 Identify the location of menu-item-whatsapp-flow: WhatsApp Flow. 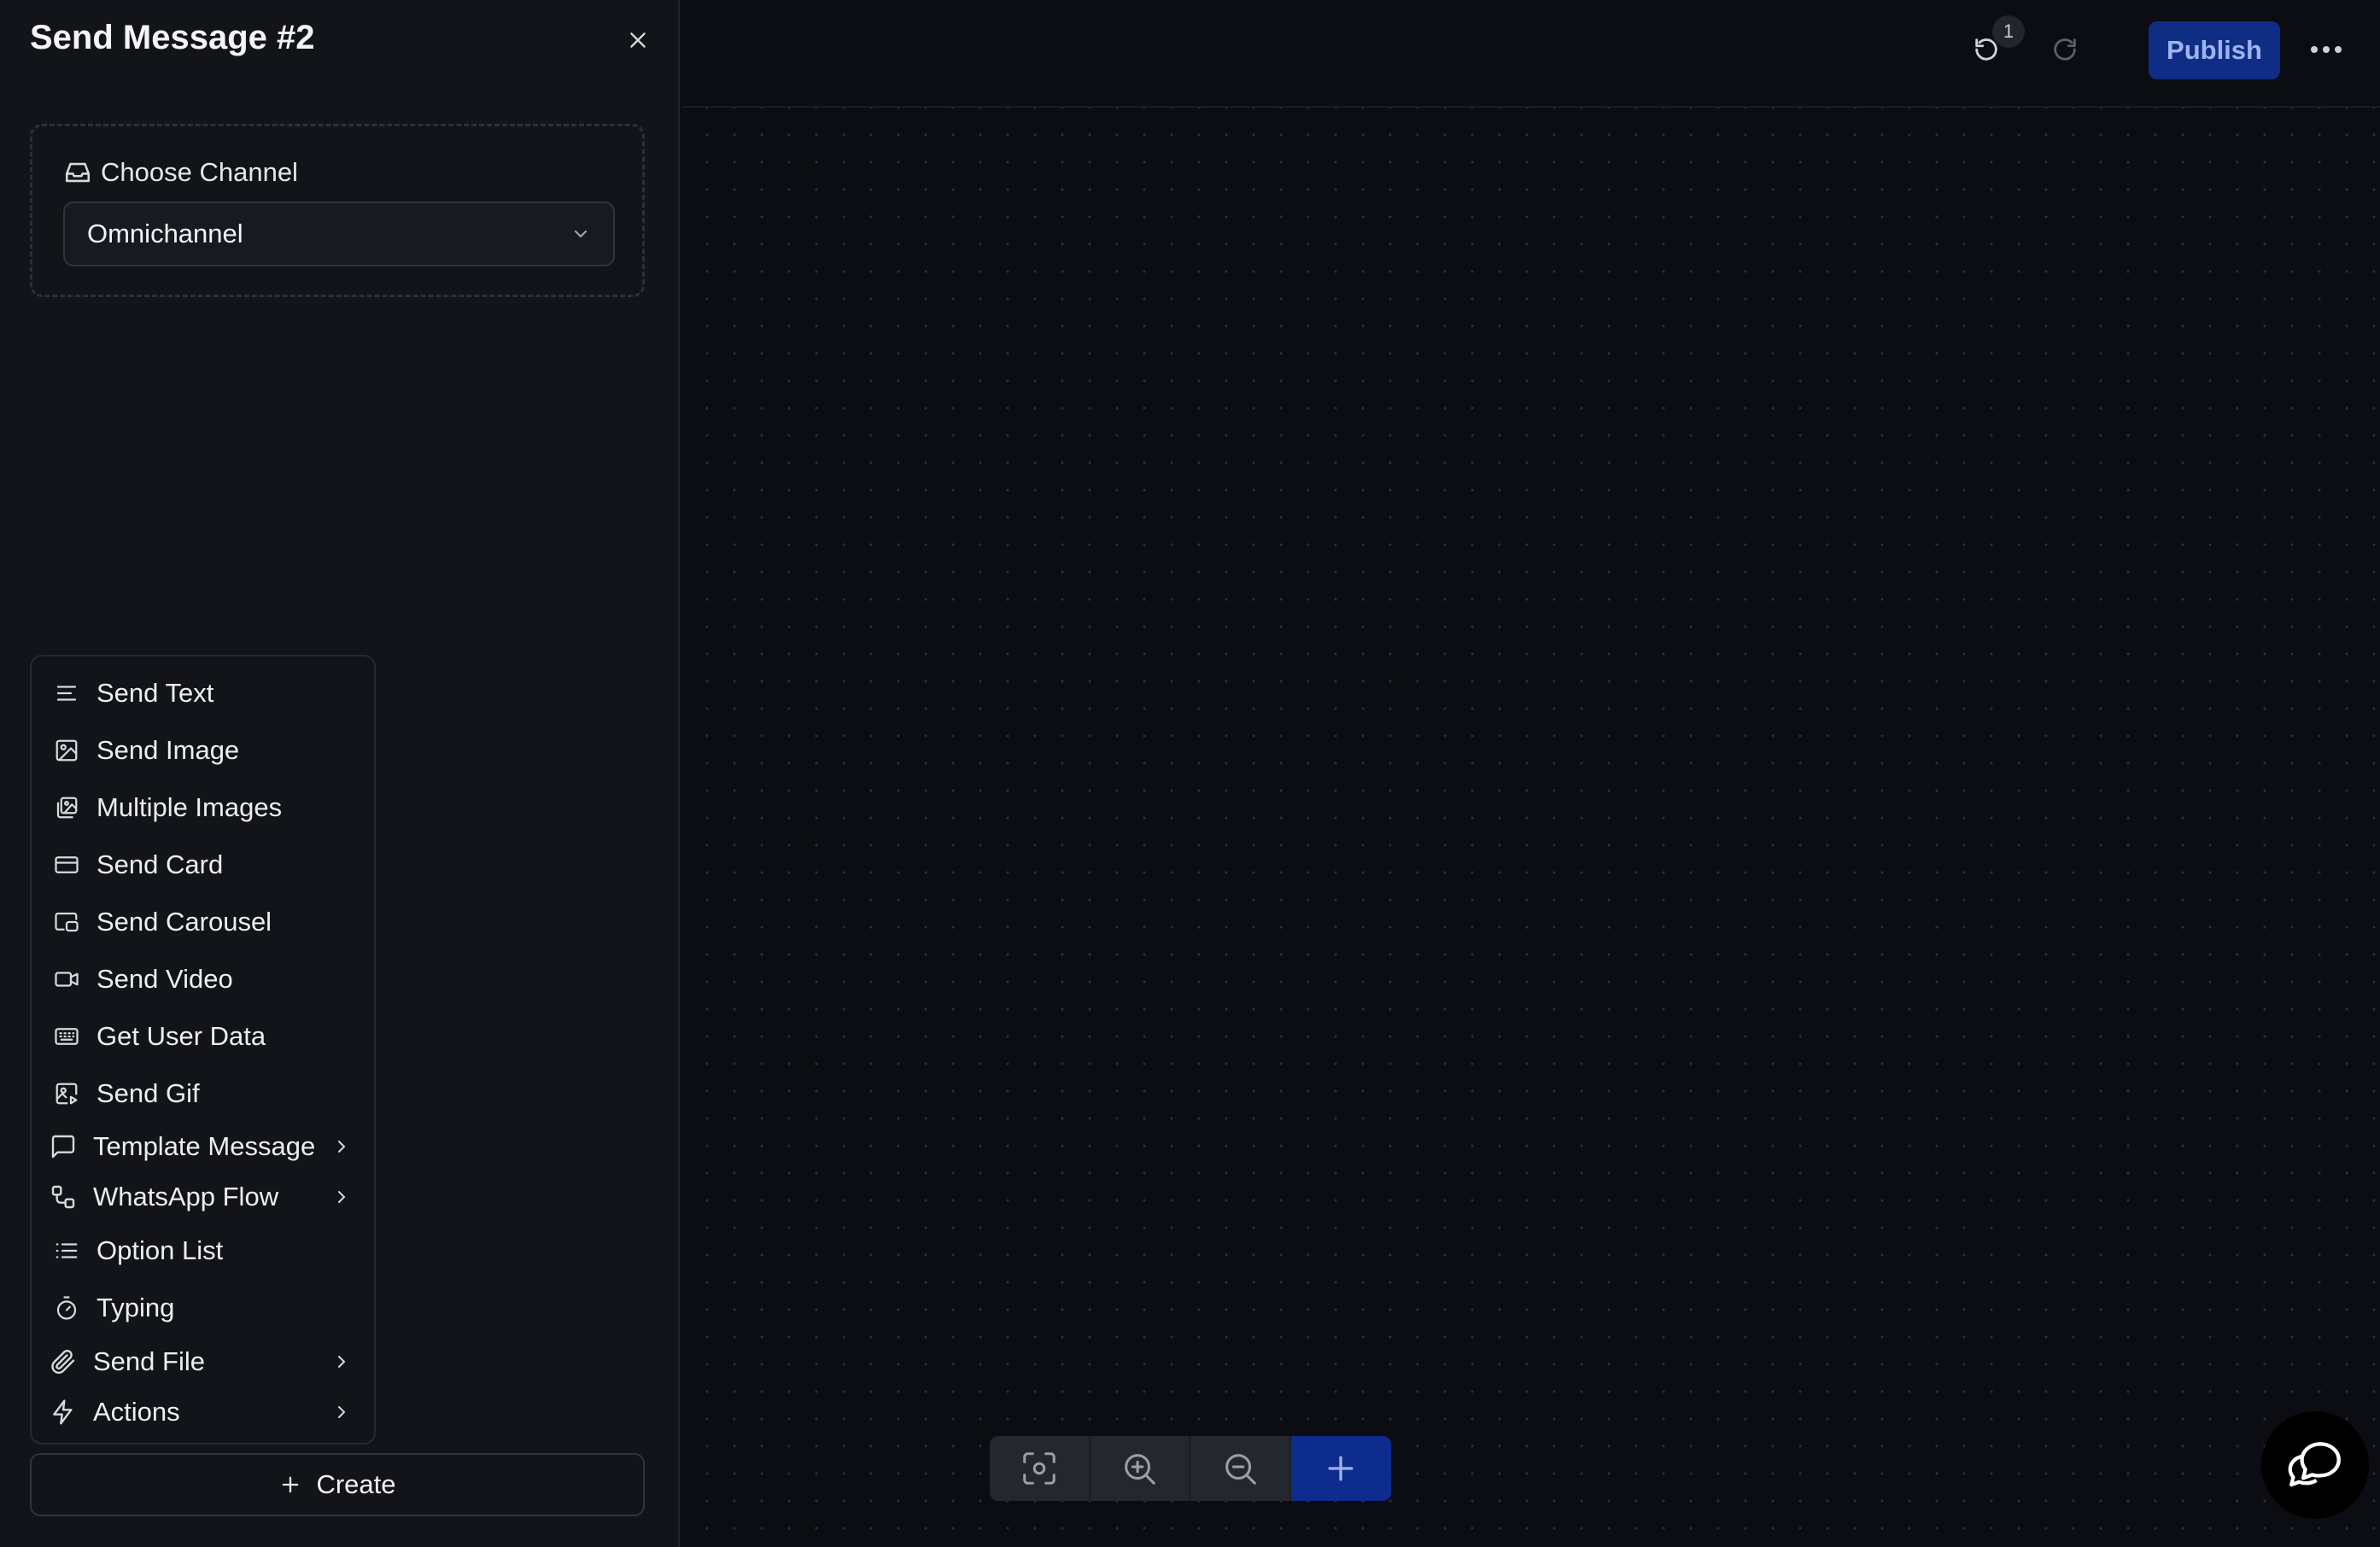
(203, 1197).